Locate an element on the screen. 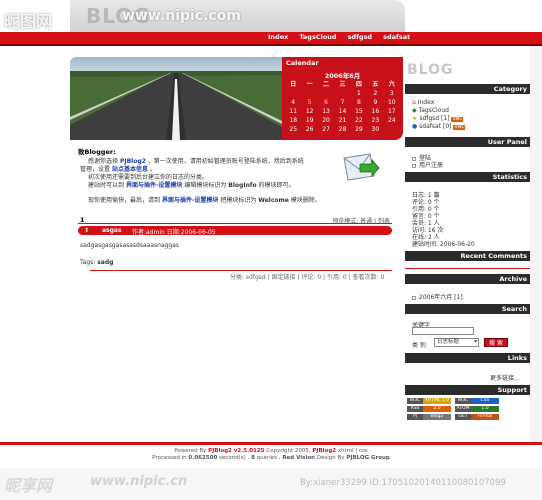 The height and width of the screenshot is (500, 542). post-meta: 作者:admin 日期:2006-06-05 is located at coordinates (174, 232).